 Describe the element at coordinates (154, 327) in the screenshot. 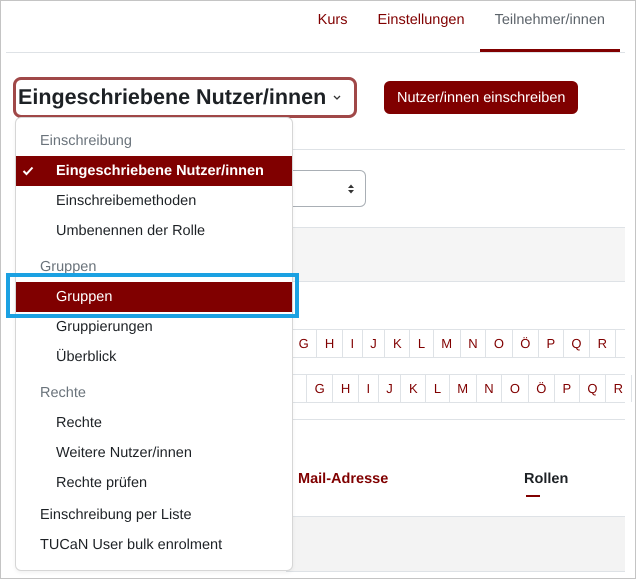

I see `menu-item: Gruppierungen` at that location.